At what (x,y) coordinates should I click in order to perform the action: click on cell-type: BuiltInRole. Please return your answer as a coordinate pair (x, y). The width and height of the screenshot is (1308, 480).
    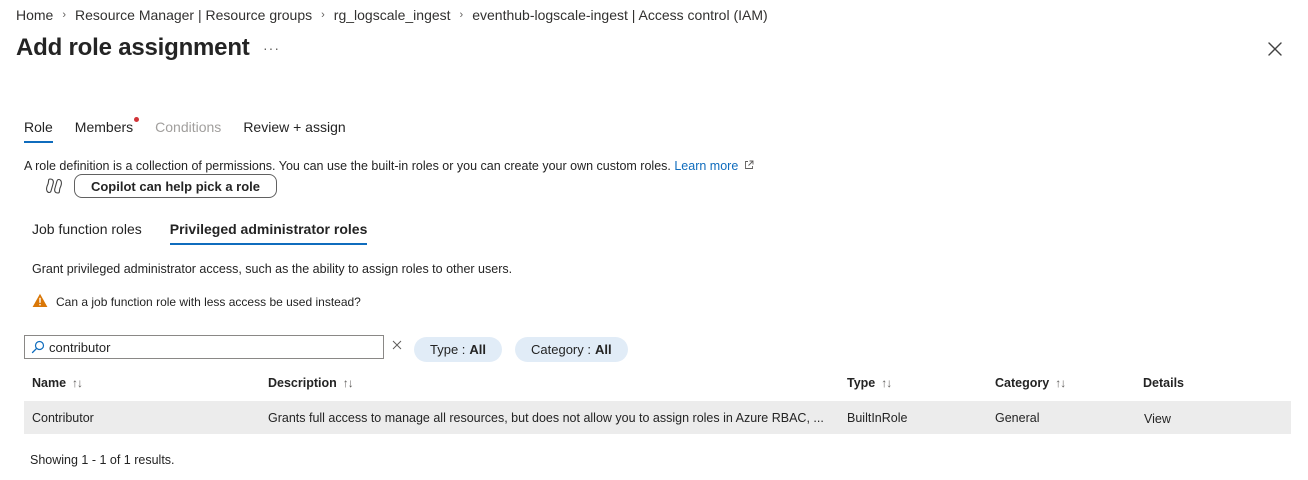
    Looking at the image, I should click on (877, 418).